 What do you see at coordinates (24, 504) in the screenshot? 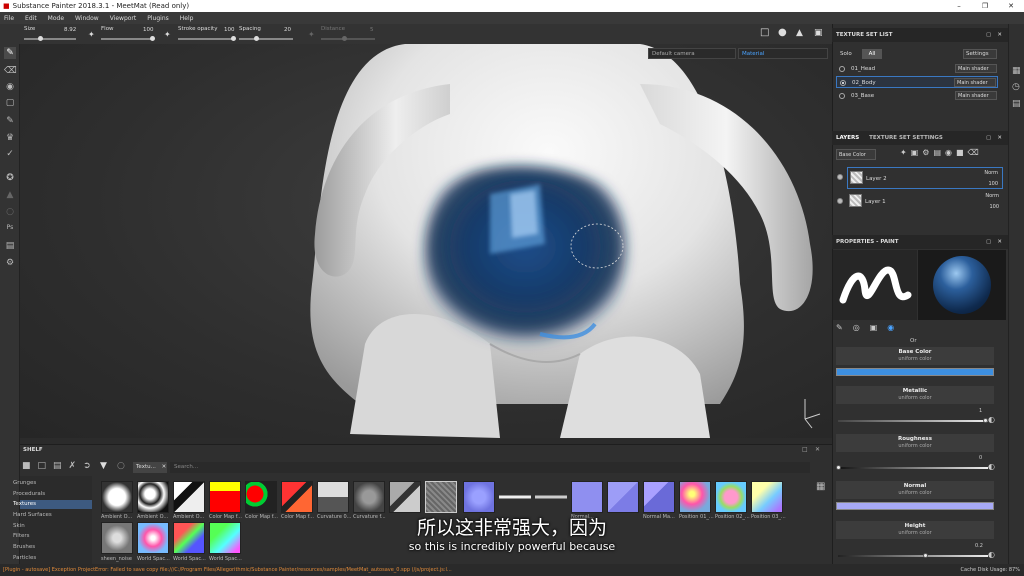
I see `category-textures: Textures` at bounding box center [24, 504].